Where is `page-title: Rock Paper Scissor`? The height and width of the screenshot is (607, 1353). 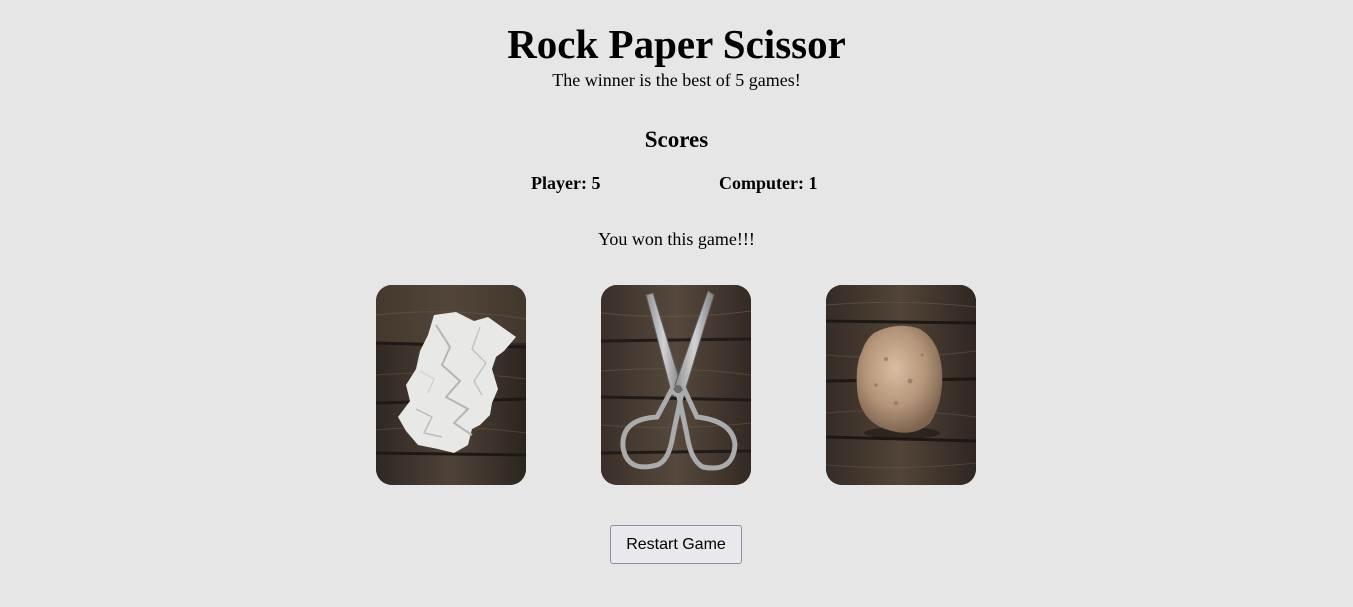
page-title: Rock Paper Scissor is located at coordinates (676, 44).